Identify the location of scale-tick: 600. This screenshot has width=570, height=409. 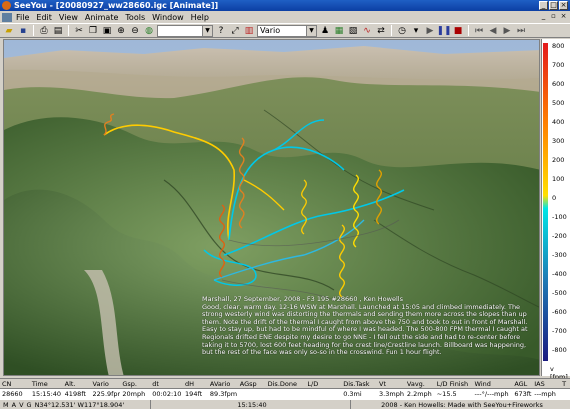
(558, 84).